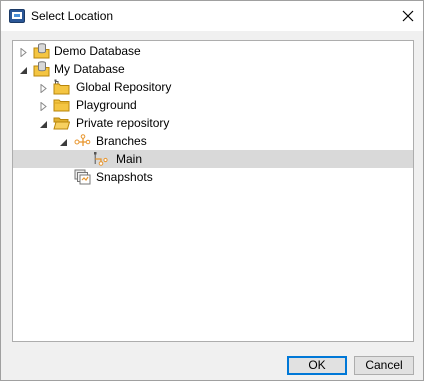 This screenshot has height=381, width=424. Describe the element at coordinates (121, 141) in the screenshot. I see `tree-item-label: Branches` at that location.